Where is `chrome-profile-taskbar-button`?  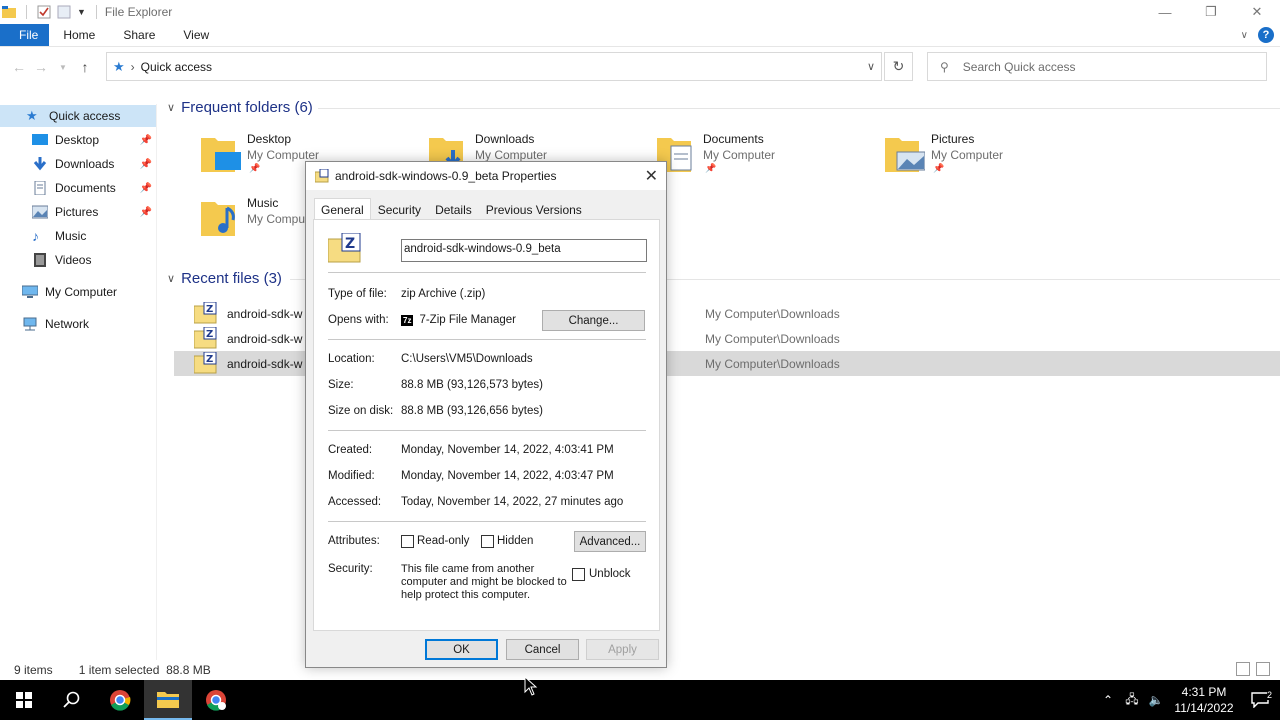
chrome-profile-taskbar-button is located at coordinates (216, 700).